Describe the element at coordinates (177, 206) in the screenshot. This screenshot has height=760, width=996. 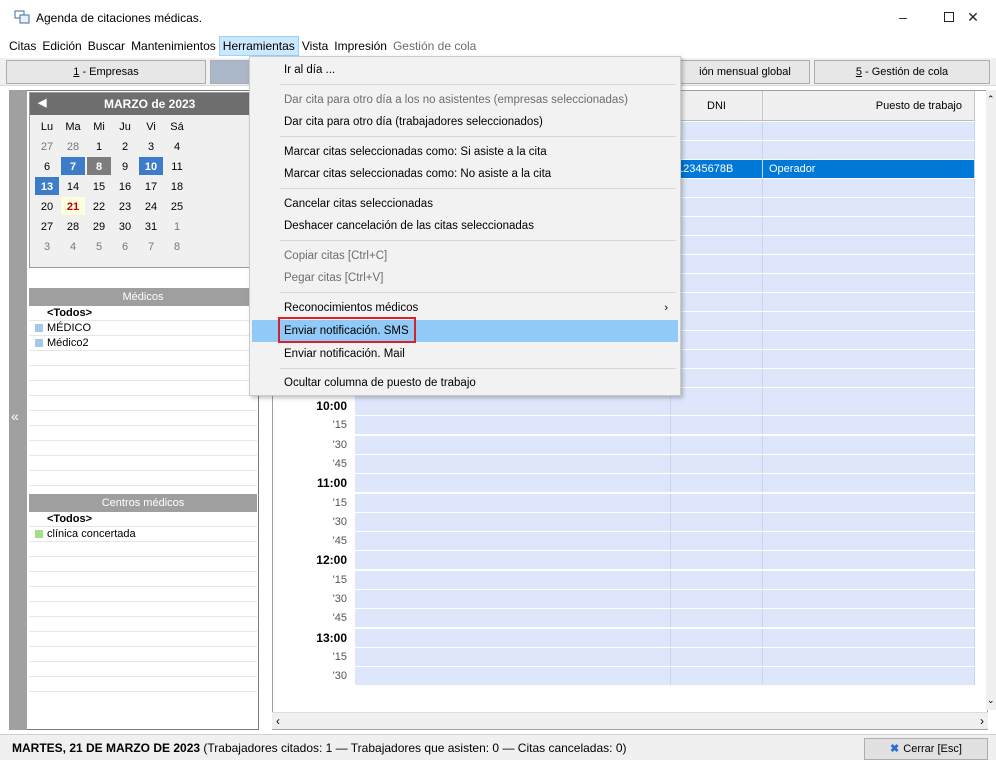
I see `calendar-day: 25` at that location.